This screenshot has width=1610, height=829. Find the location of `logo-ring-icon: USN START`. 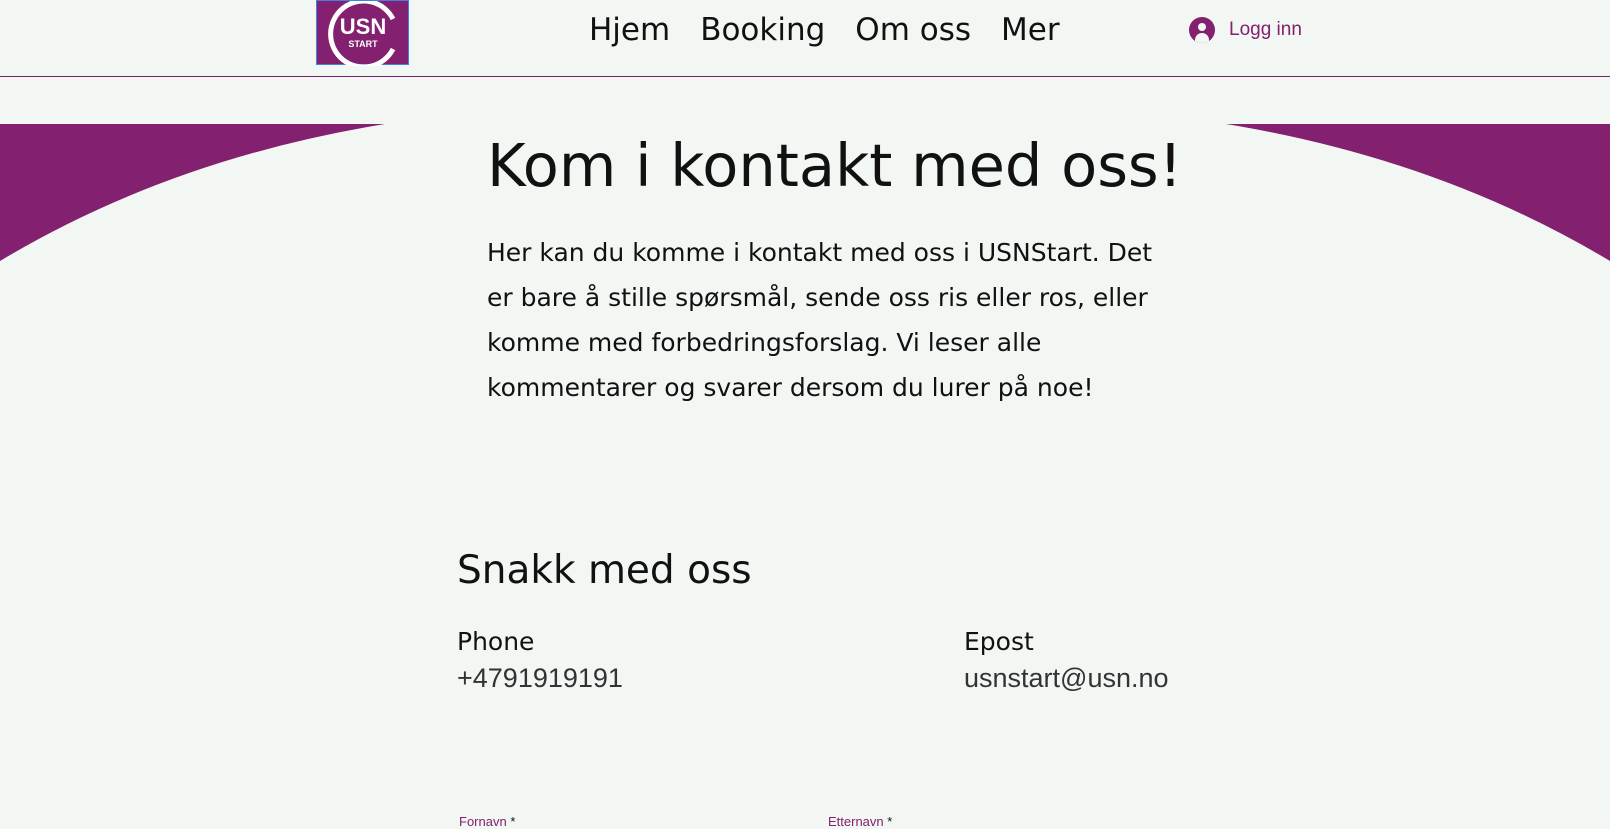

logo-ring-icon: USN START is located at coordinates (362, 33).